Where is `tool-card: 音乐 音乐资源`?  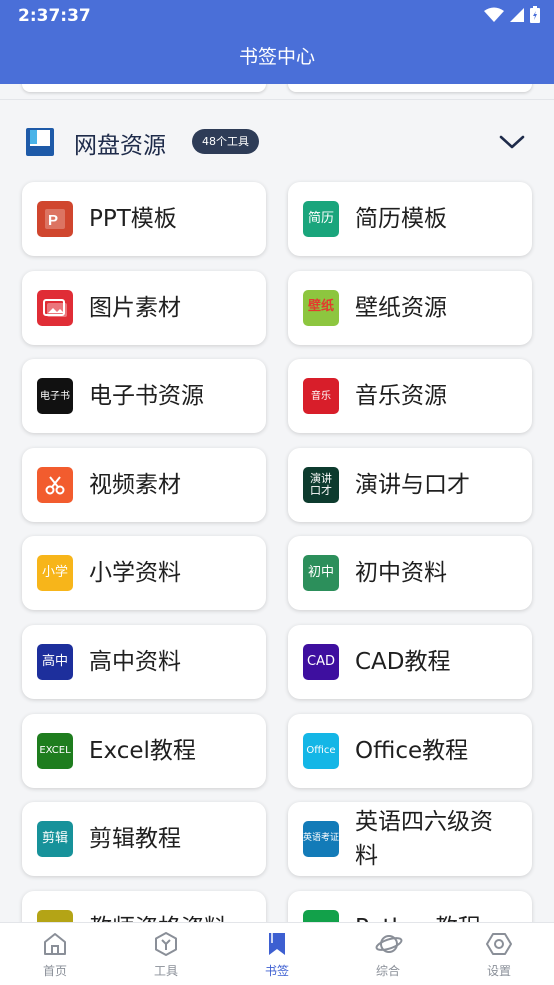
tool-card: 音乐 音乐资源 is located at coordinates (410, 396).